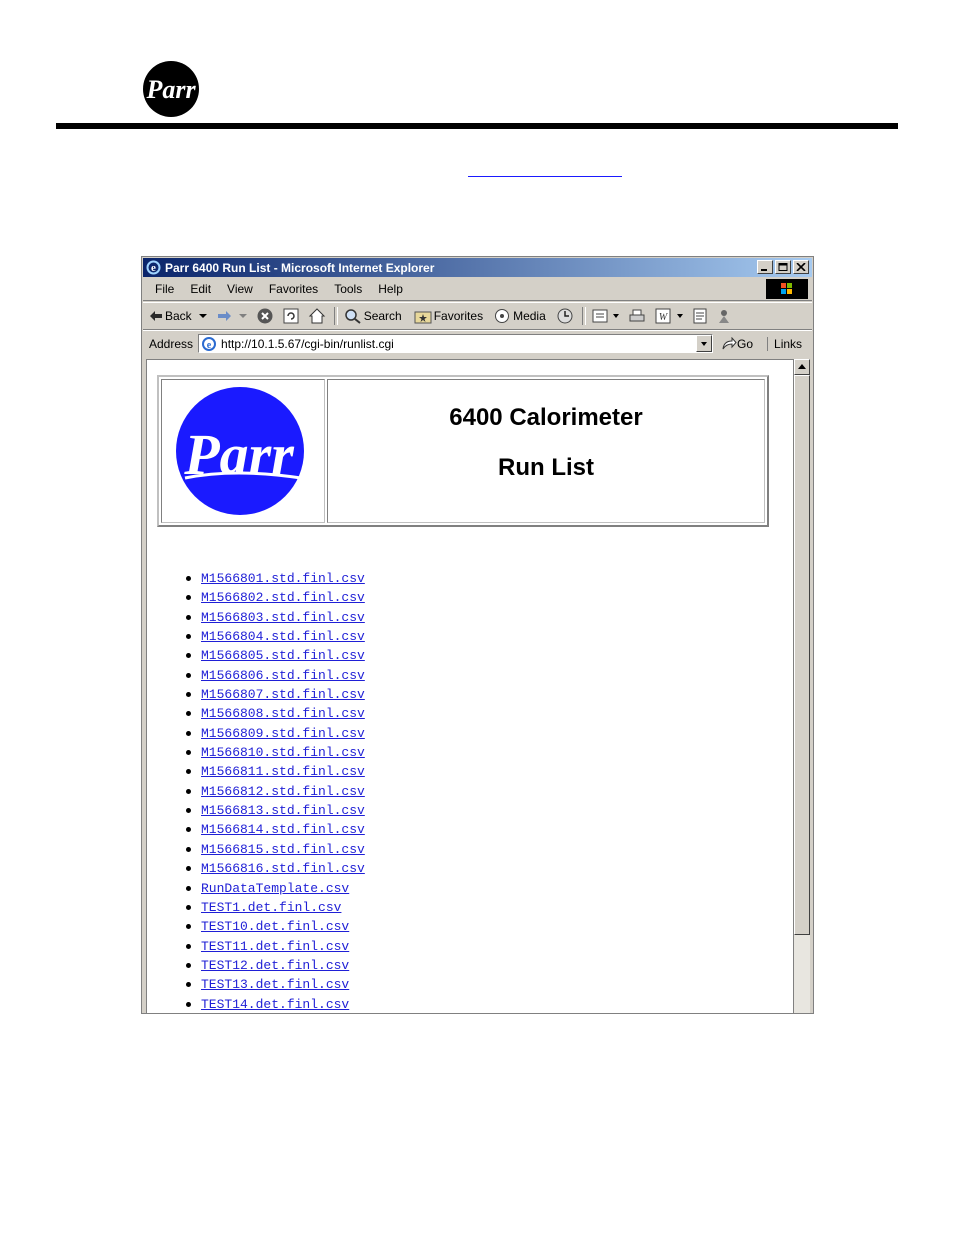 The height and width of the screenshot is (1235, 954). I want to click on media-button: Media, so click(519, 316).